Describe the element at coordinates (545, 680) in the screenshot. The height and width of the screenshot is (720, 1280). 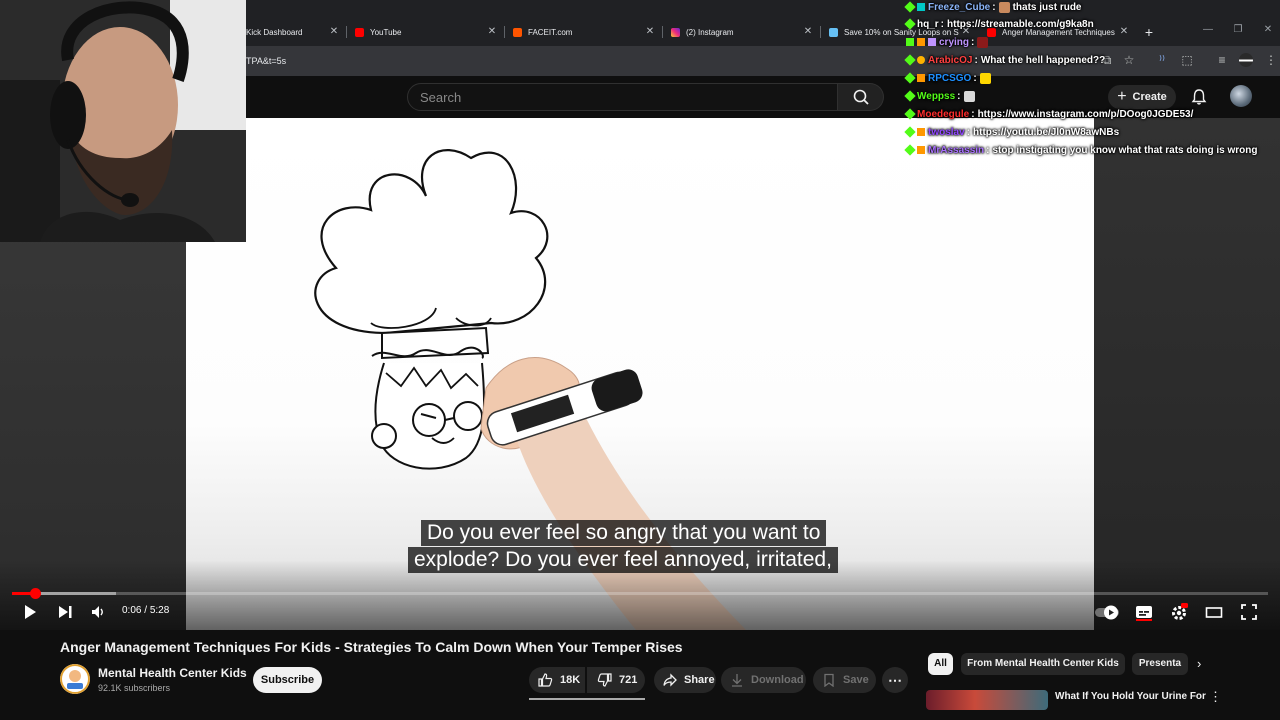
I see `like-icon` at that location.